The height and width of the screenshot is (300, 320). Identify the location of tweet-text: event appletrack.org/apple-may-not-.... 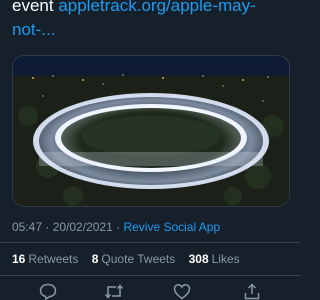
(152, 21).